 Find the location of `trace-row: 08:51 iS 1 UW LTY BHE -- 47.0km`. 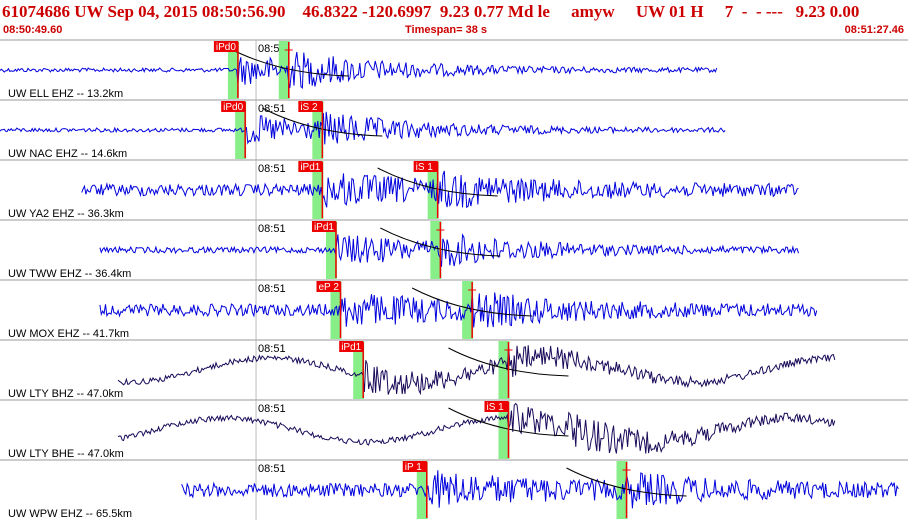

trace-row: 08:51 iS 1 UW LTY BHE -- 47.0km is located at coordinates (454, 429).